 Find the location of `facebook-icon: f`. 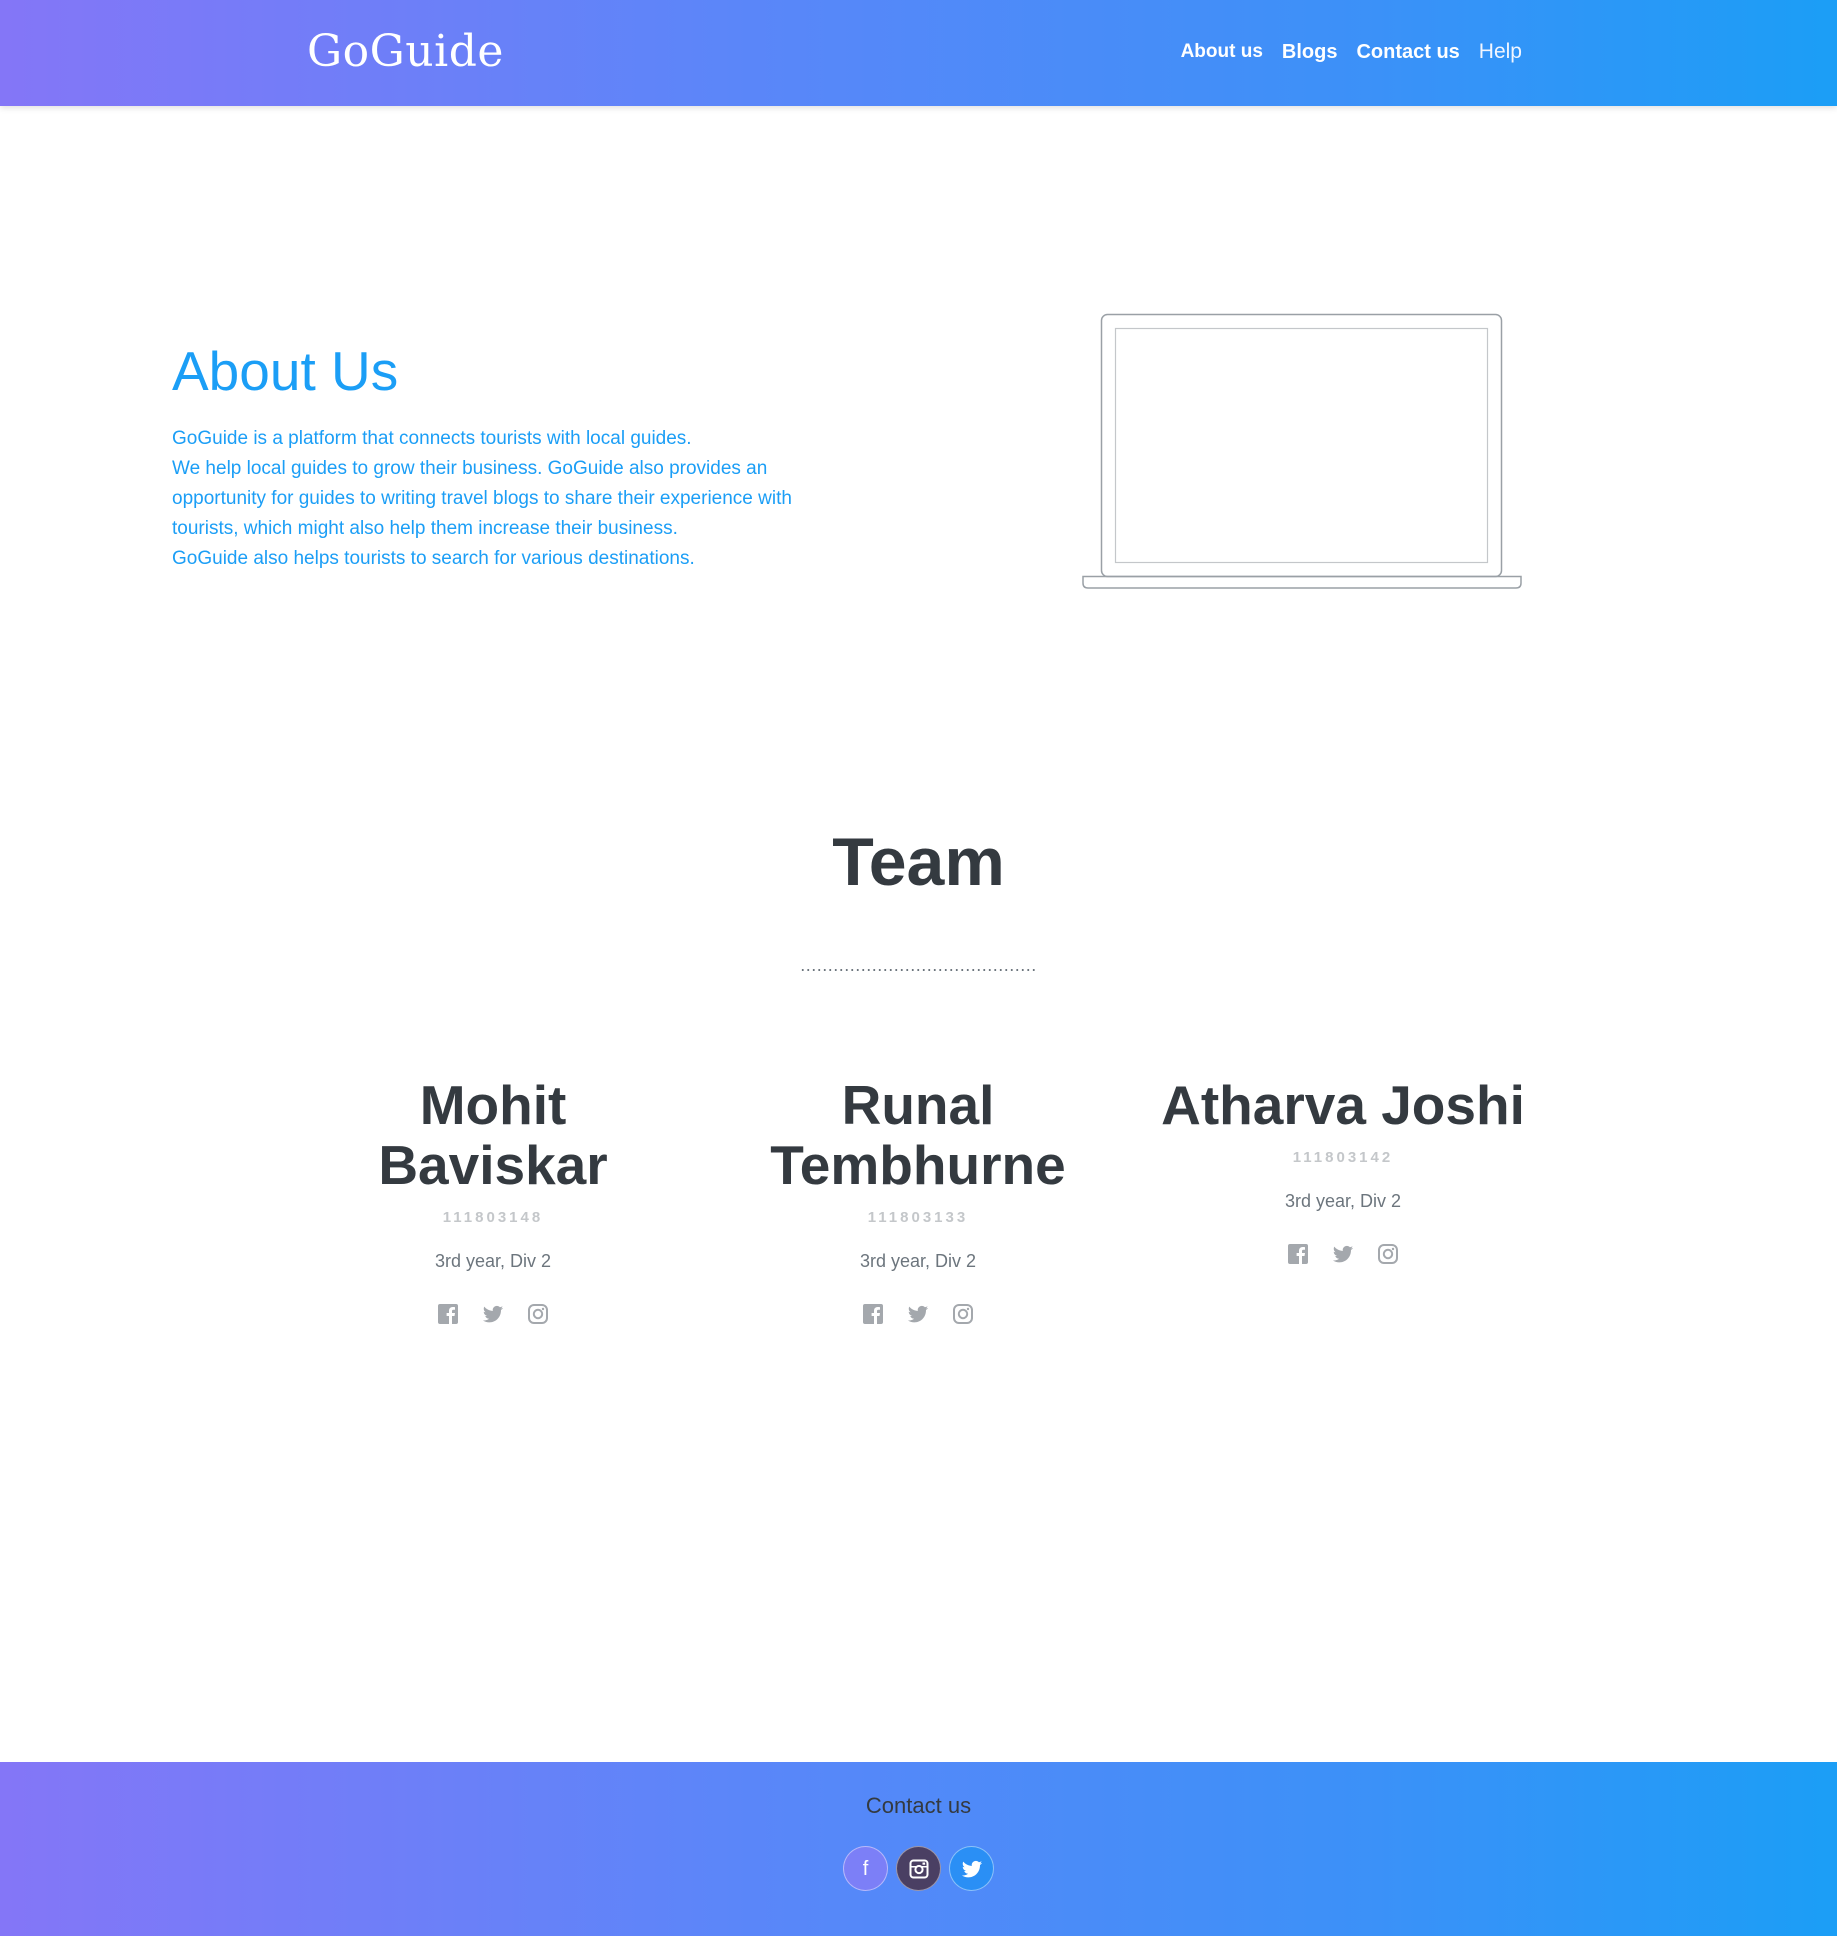

facebook-icon: f is located at coordinates (865, 1868).